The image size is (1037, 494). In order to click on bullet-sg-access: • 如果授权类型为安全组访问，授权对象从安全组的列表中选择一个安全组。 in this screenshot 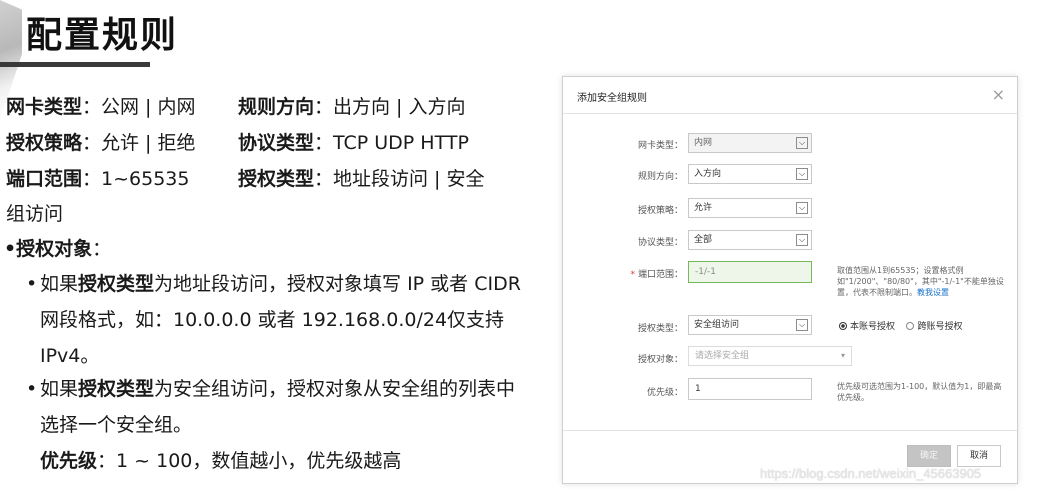, I will do `click(271, 407)`.